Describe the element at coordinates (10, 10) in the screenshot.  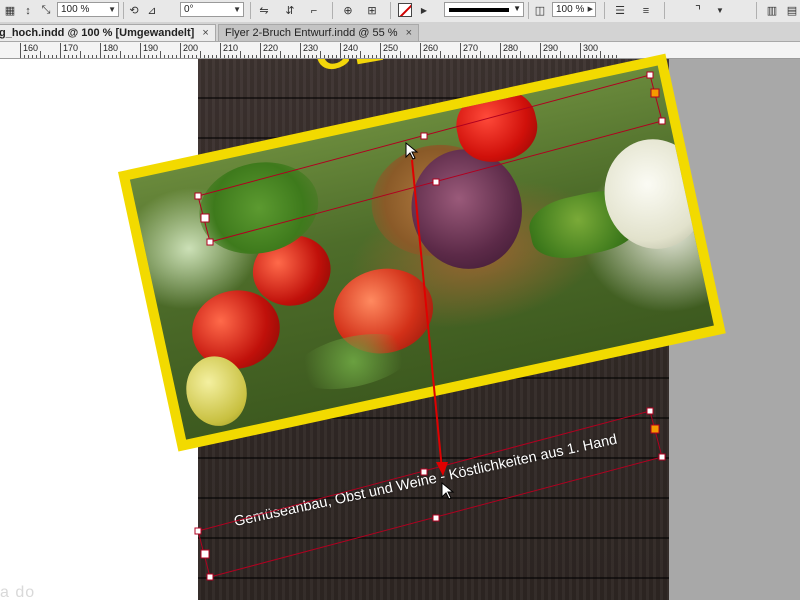
I see `reference-point-icon: ▦` at that location.